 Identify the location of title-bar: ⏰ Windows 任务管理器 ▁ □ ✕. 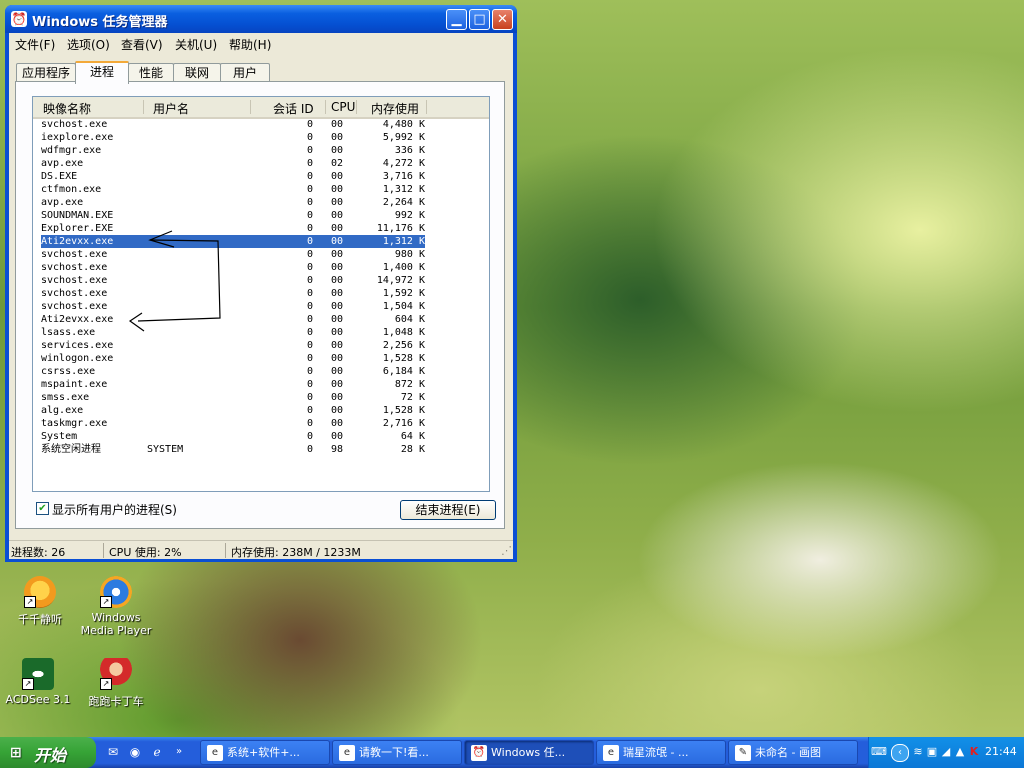
(261, 19).